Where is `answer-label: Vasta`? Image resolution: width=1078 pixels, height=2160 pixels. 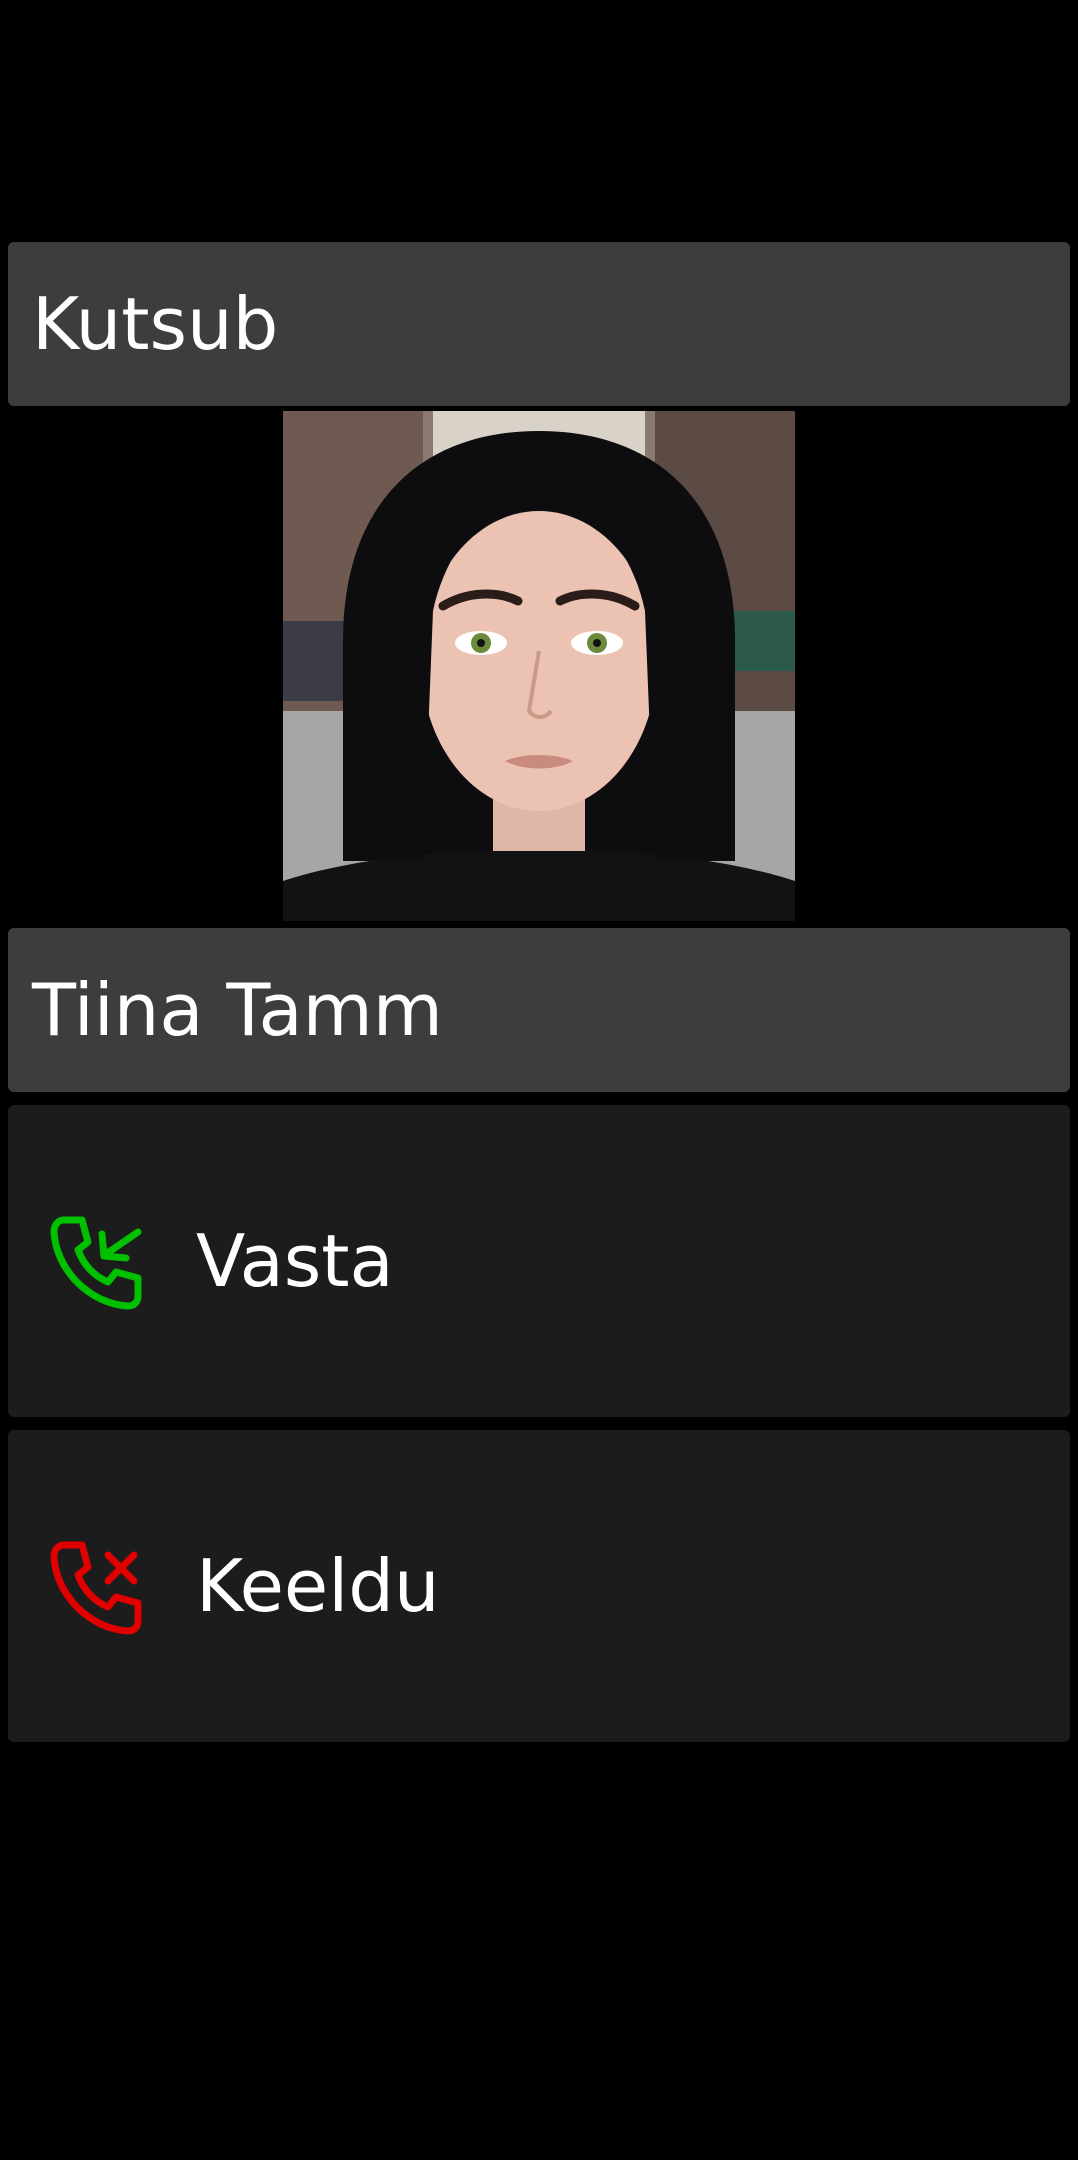
answer-label: Vasta is located at coordinates (295, 1261).